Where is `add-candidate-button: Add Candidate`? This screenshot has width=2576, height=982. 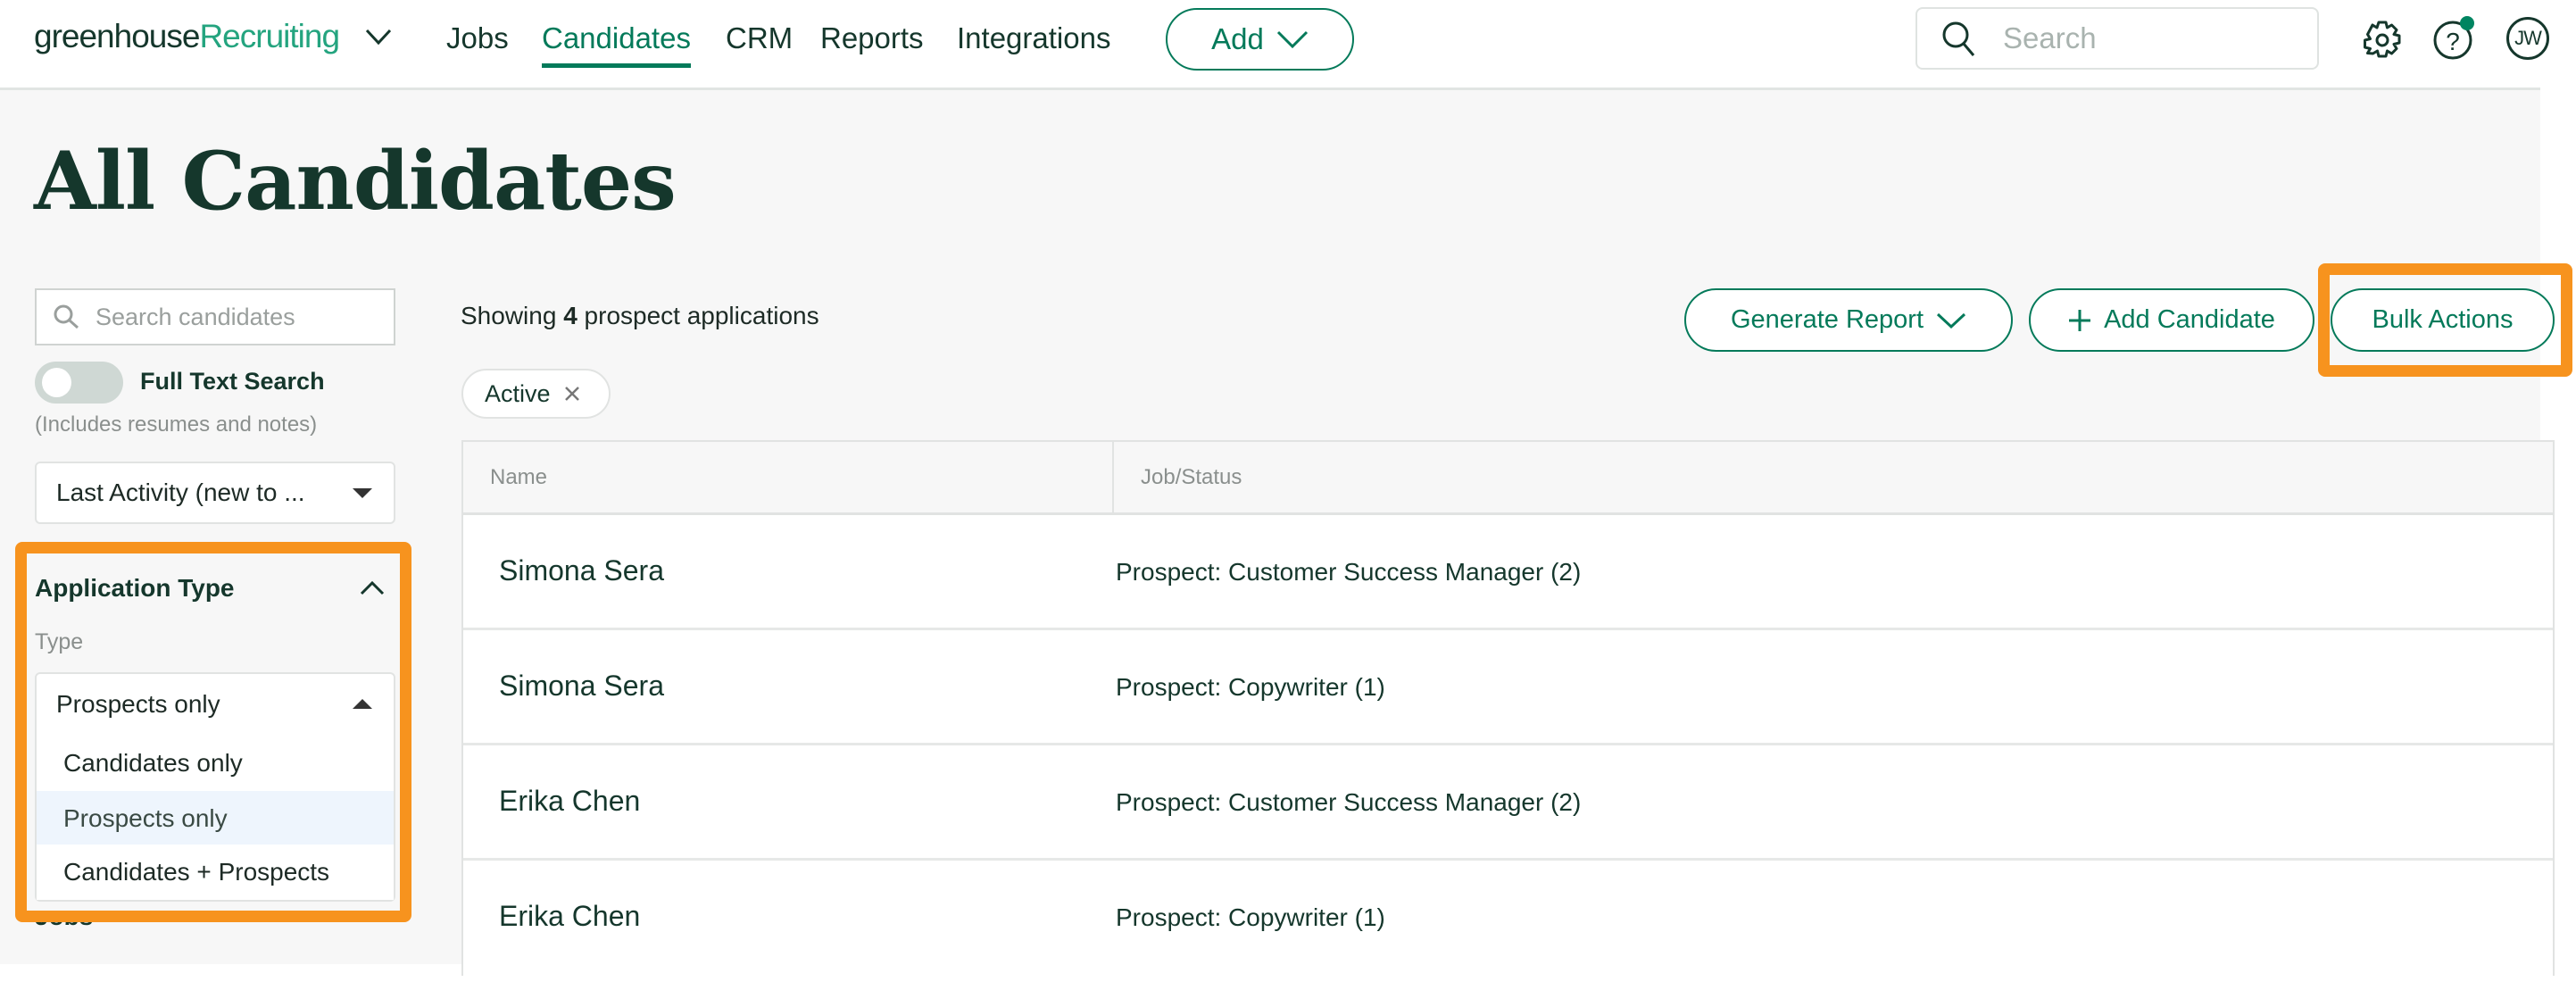
add-candidate-button: Add Candidate is located at coordinates (2172, 320).